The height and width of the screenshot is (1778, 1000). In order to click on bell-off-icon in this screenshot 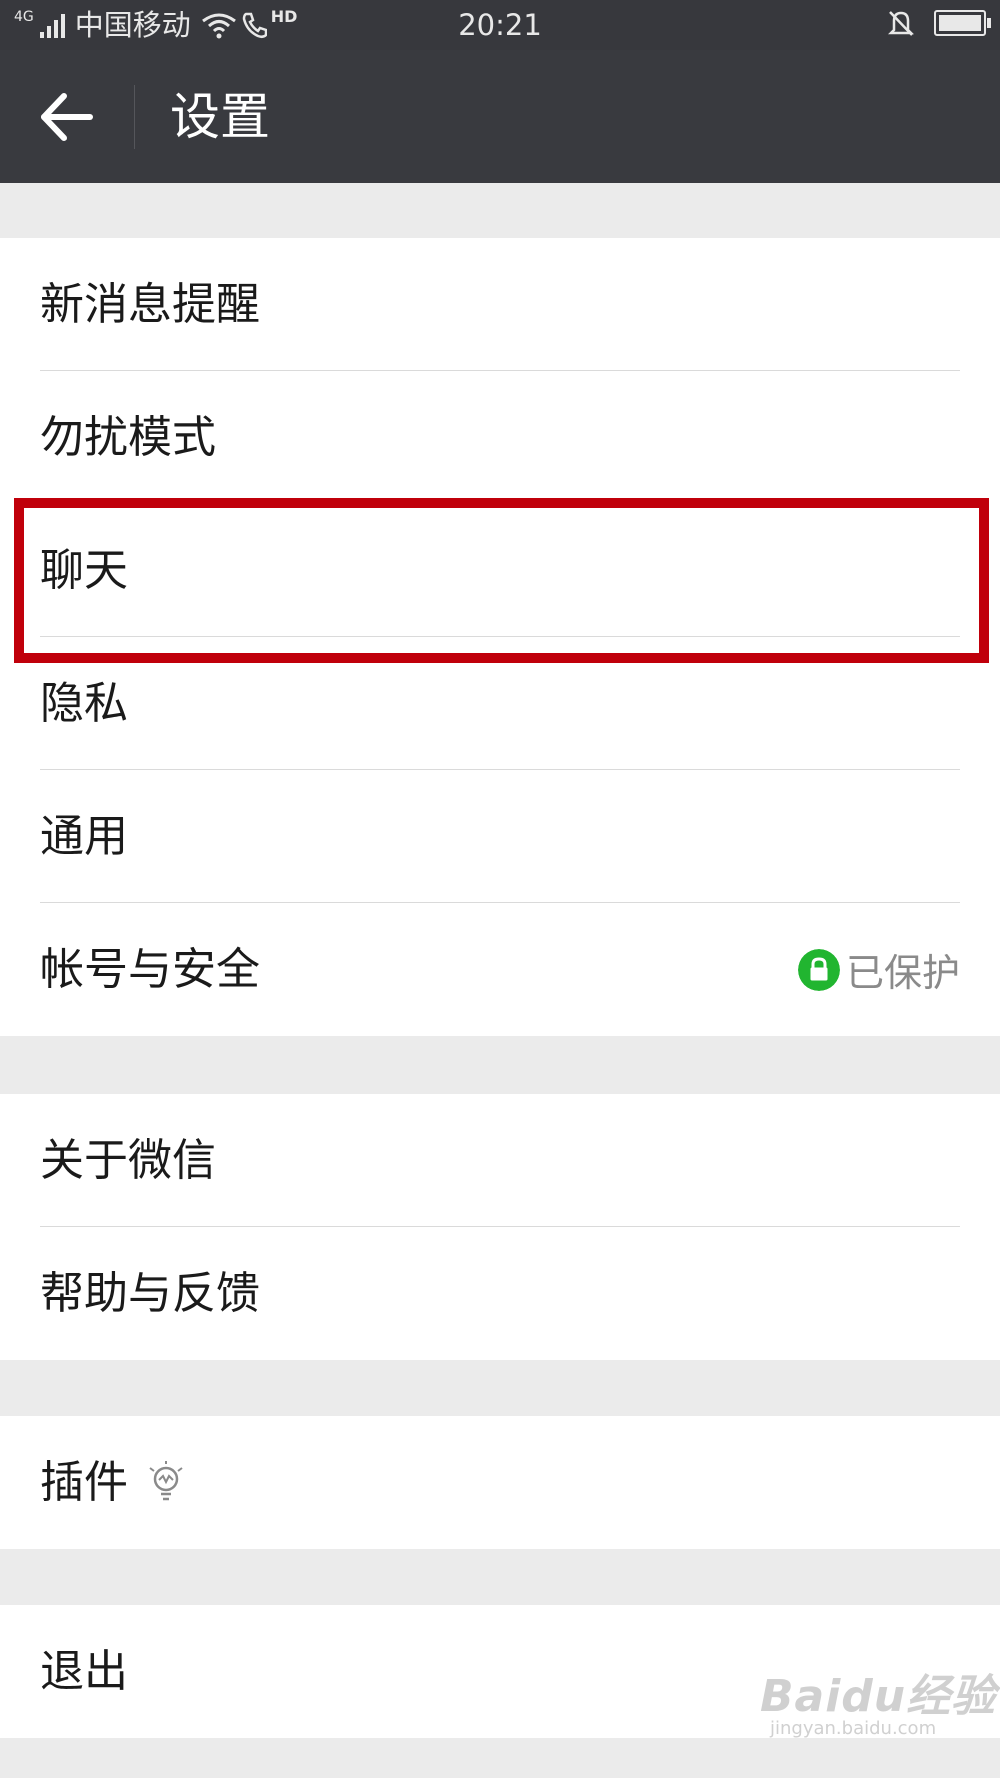, I will do `click(901, 23)`.